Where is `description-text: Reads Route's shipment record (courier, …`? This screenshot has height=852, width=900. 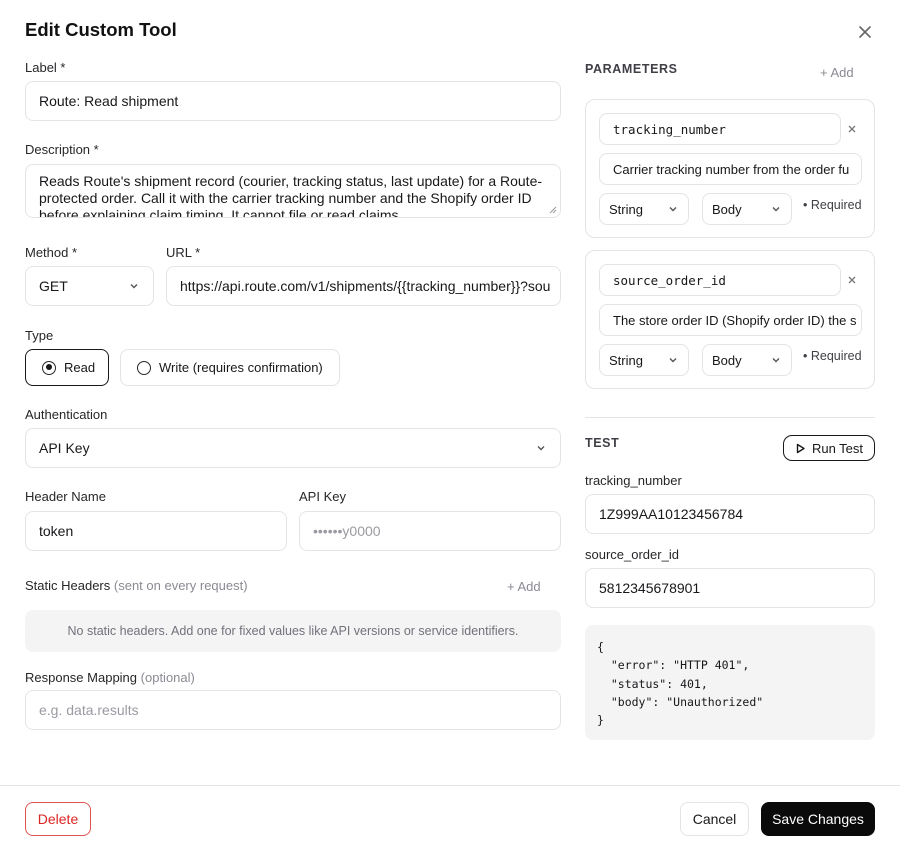 description-text: Reads Route's shipment record (courier, … is located at coordinates (291, 195).